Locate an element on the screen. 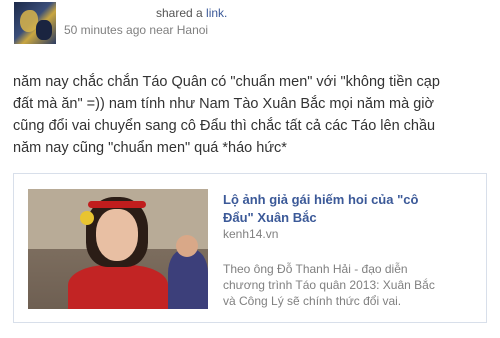  shared-link: link. is located at coordinates (216, 13).